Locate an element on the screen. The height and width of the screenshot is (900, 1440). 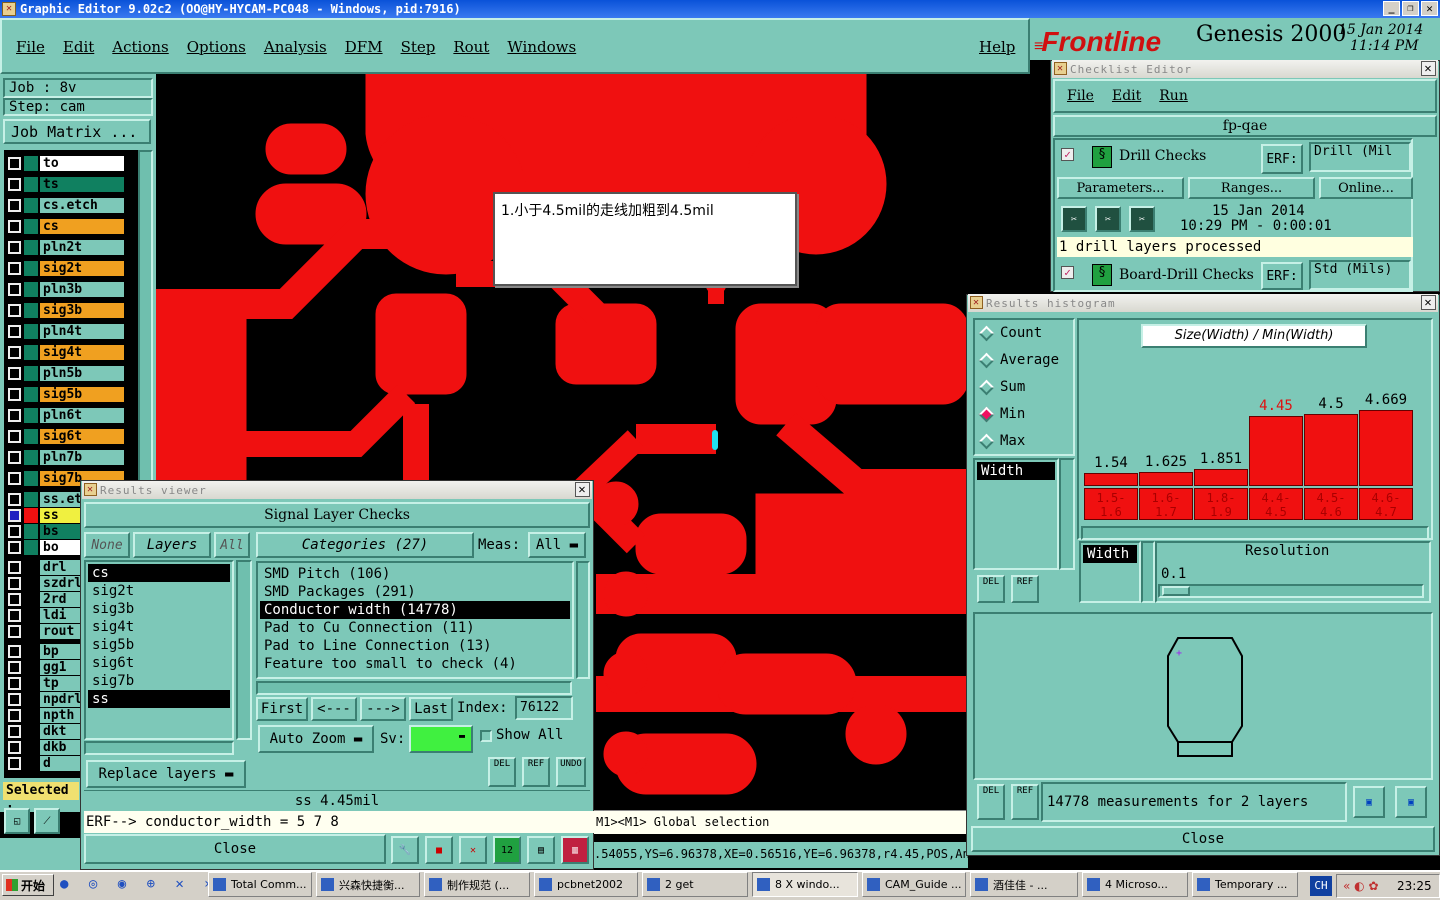
histogram-bar is located at coordinates (1221, 477).